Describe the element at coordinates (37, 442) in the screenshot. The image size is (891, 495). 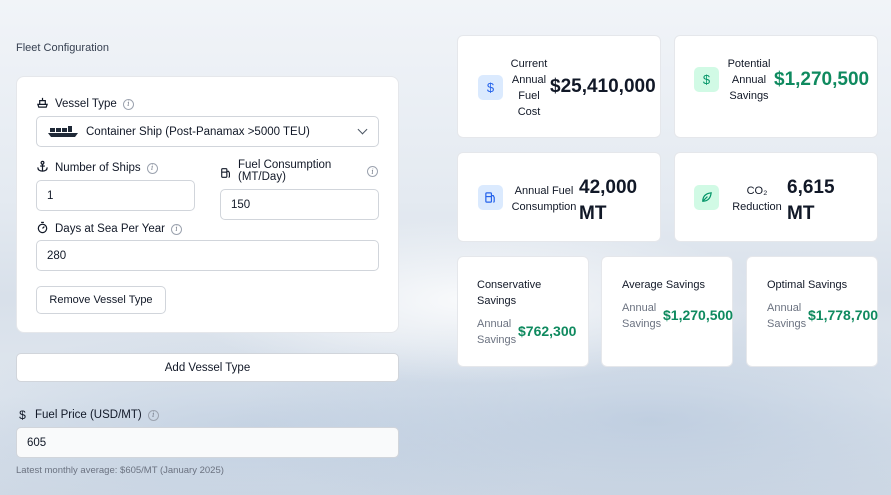
I see `fuel-price-value: 605` at that location.